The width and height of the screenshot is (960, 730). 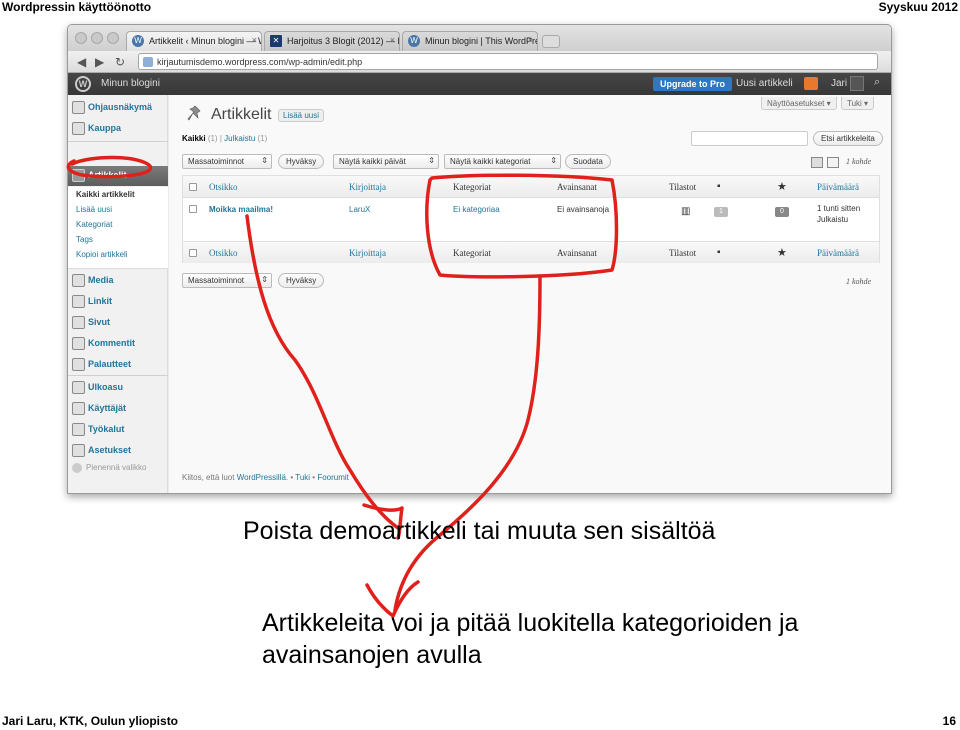 I want to click on new-tab-button, so click(x=551, y=41).